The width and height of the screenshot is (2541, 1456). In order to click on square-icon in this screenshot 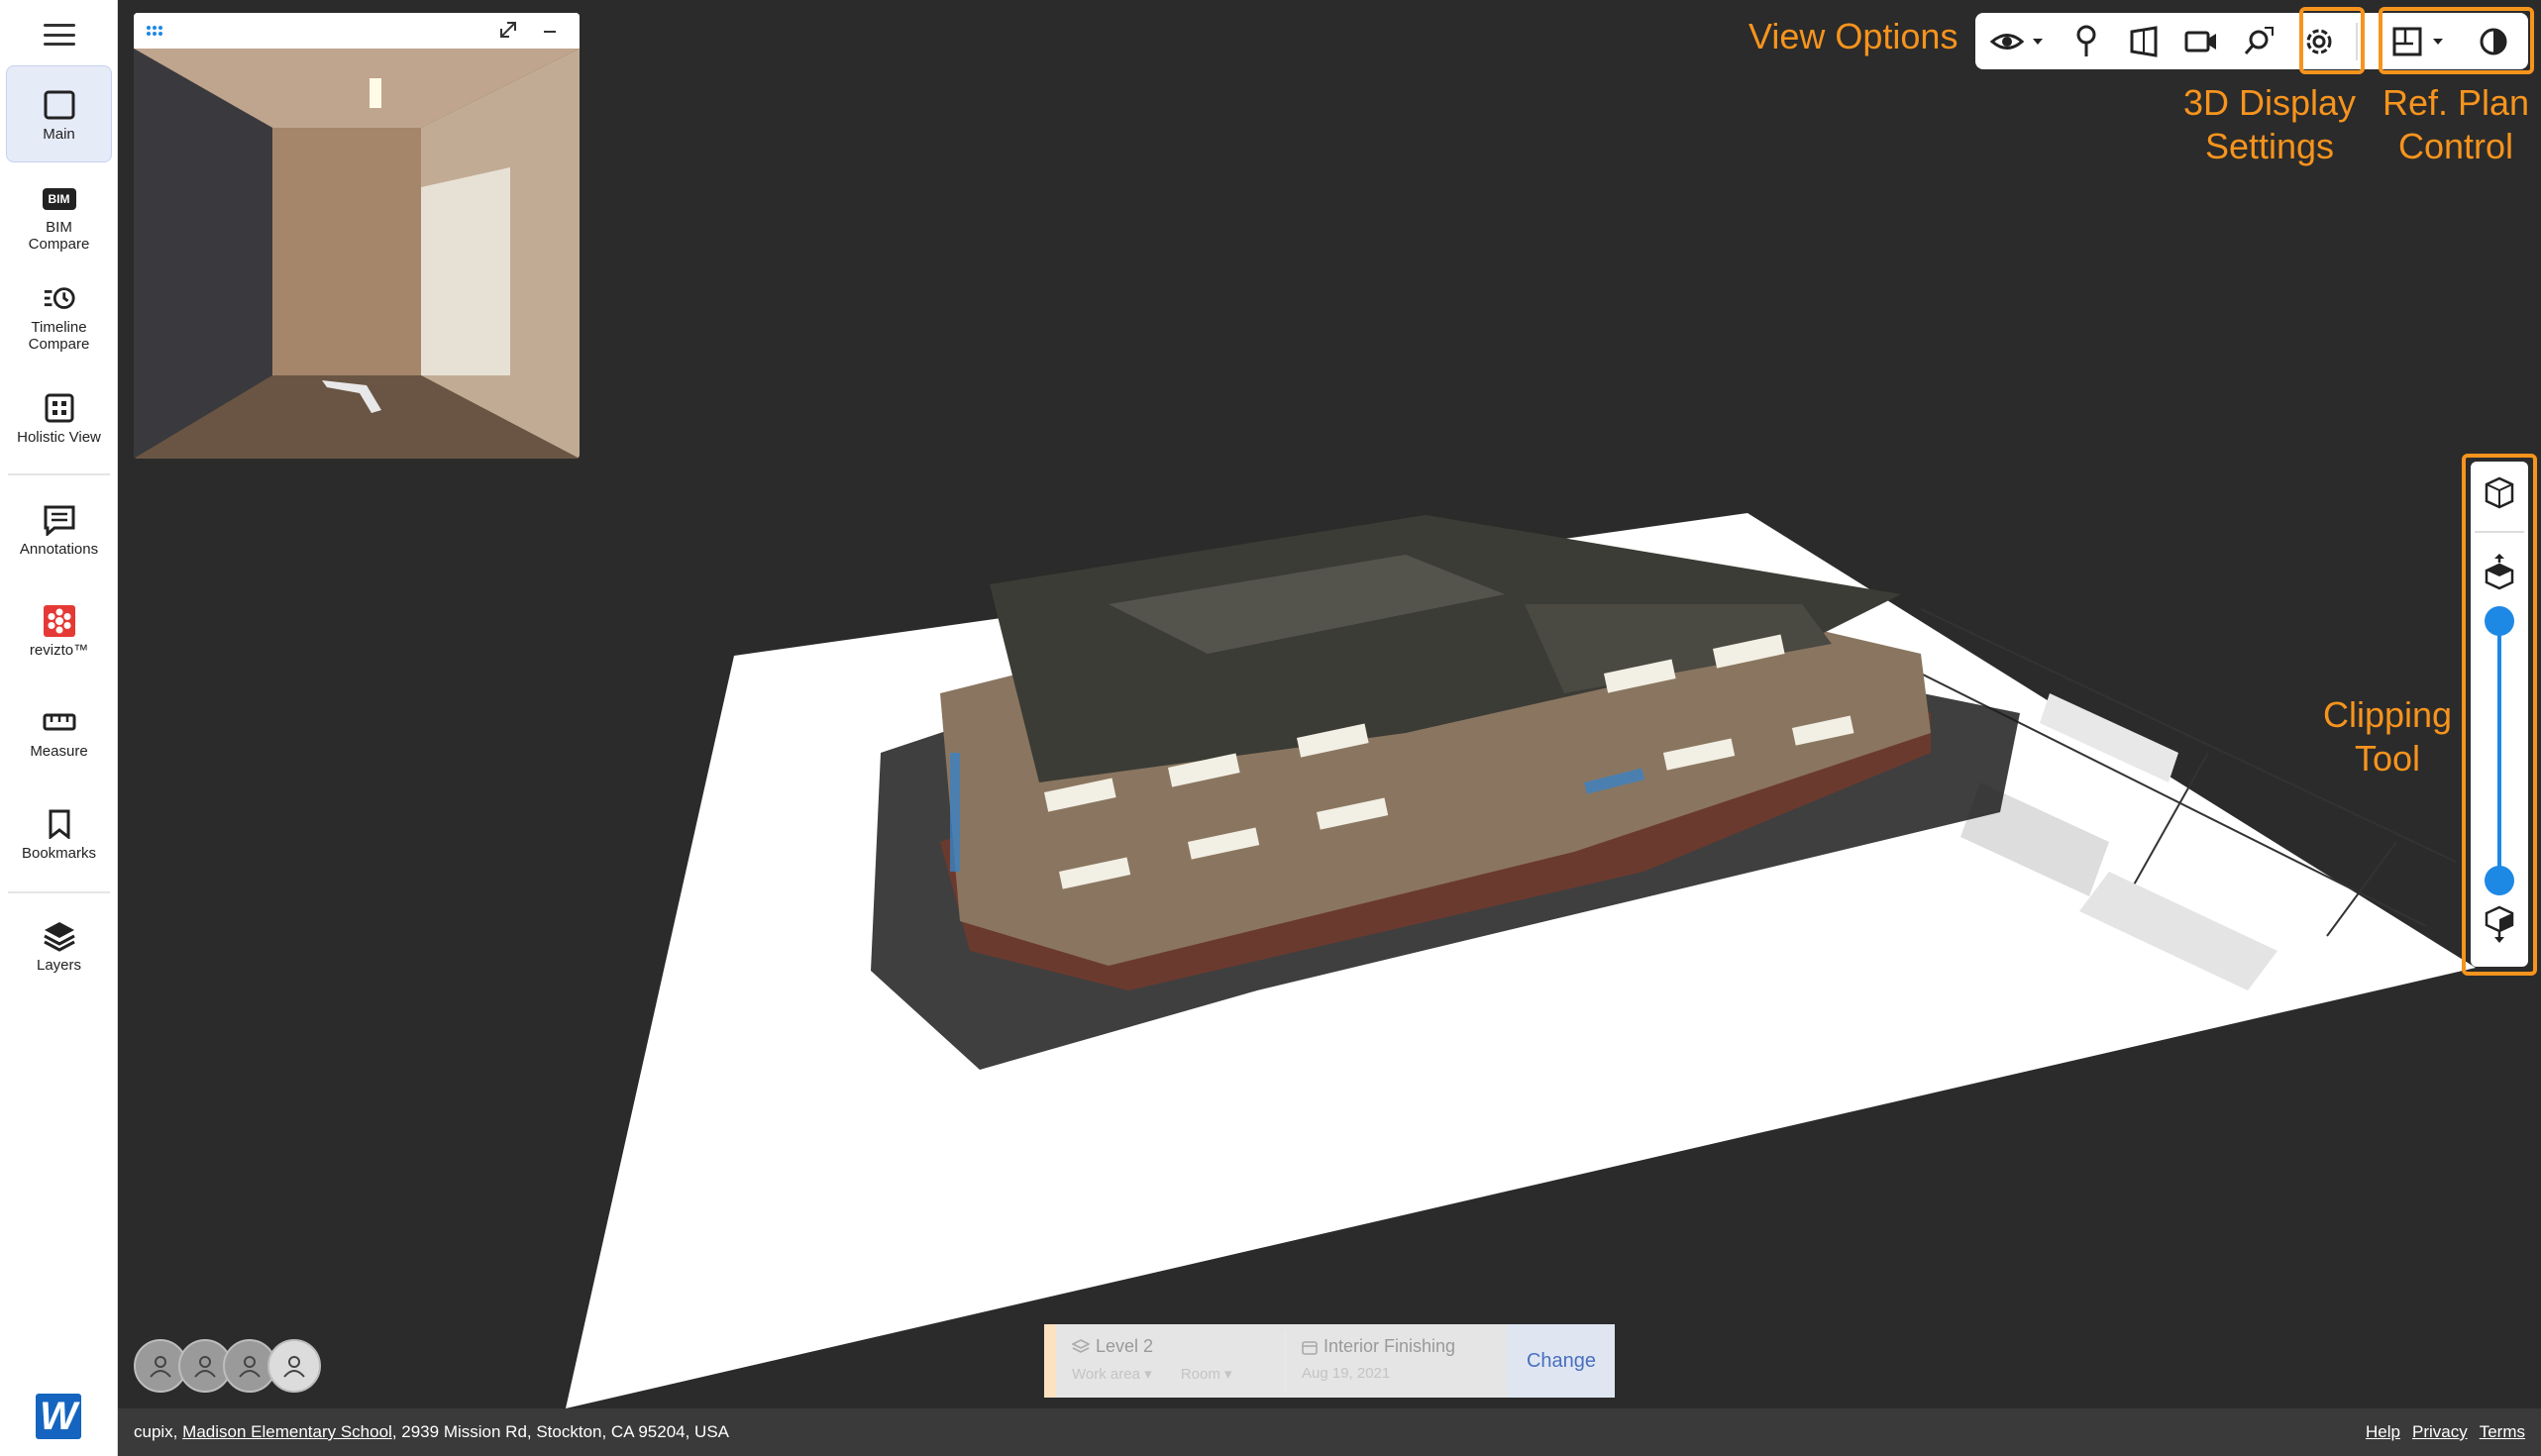, I will do `click(60, 105)`.